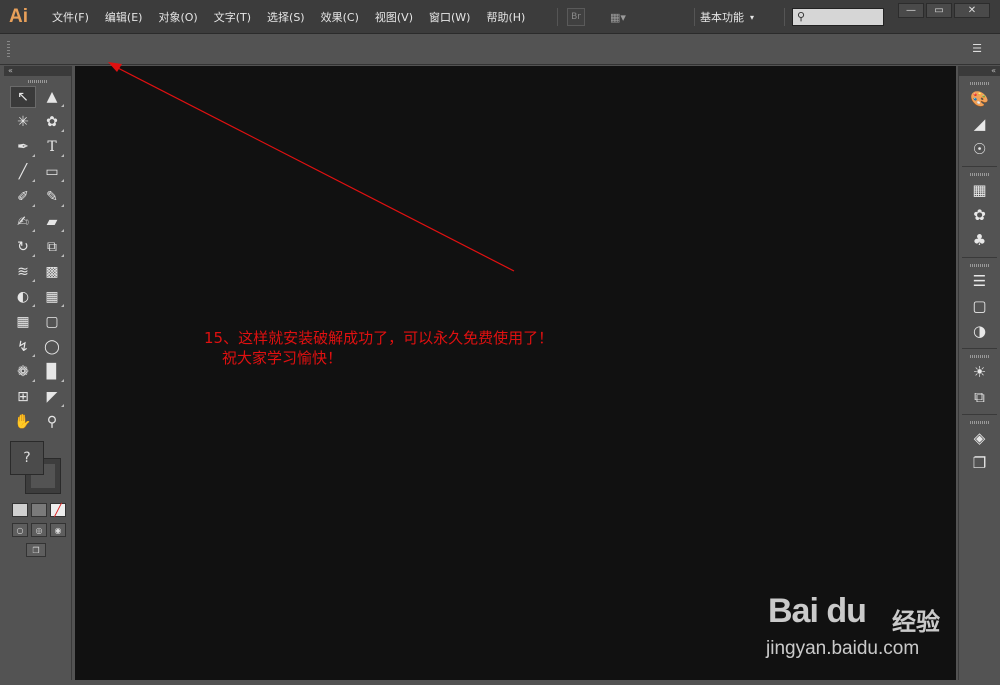 The height and width of the screenshot is (685, 1000). I want to click on color-mode-row: ╱, so click(41, 510).